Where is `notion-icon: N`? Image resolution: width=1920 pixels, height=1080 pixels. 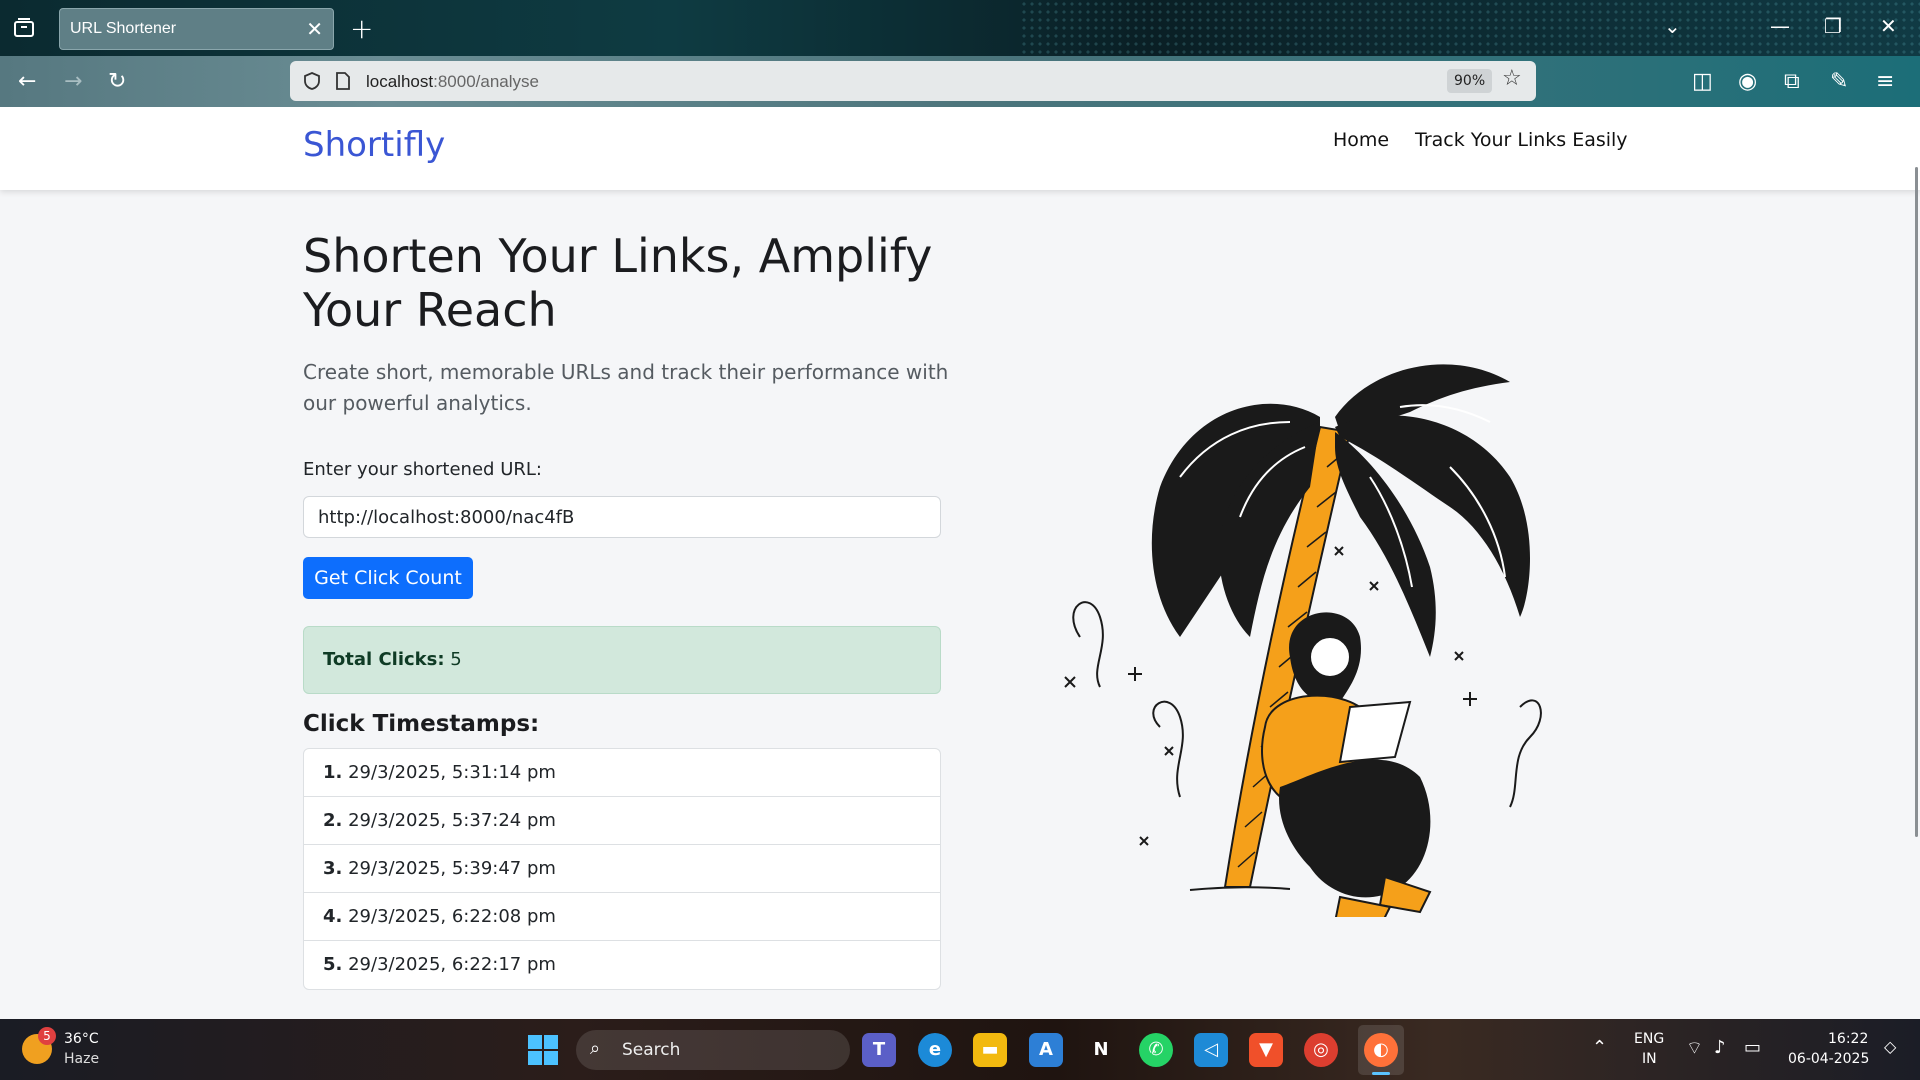
notion-icon: N is located at coordinates (1101, 1050).